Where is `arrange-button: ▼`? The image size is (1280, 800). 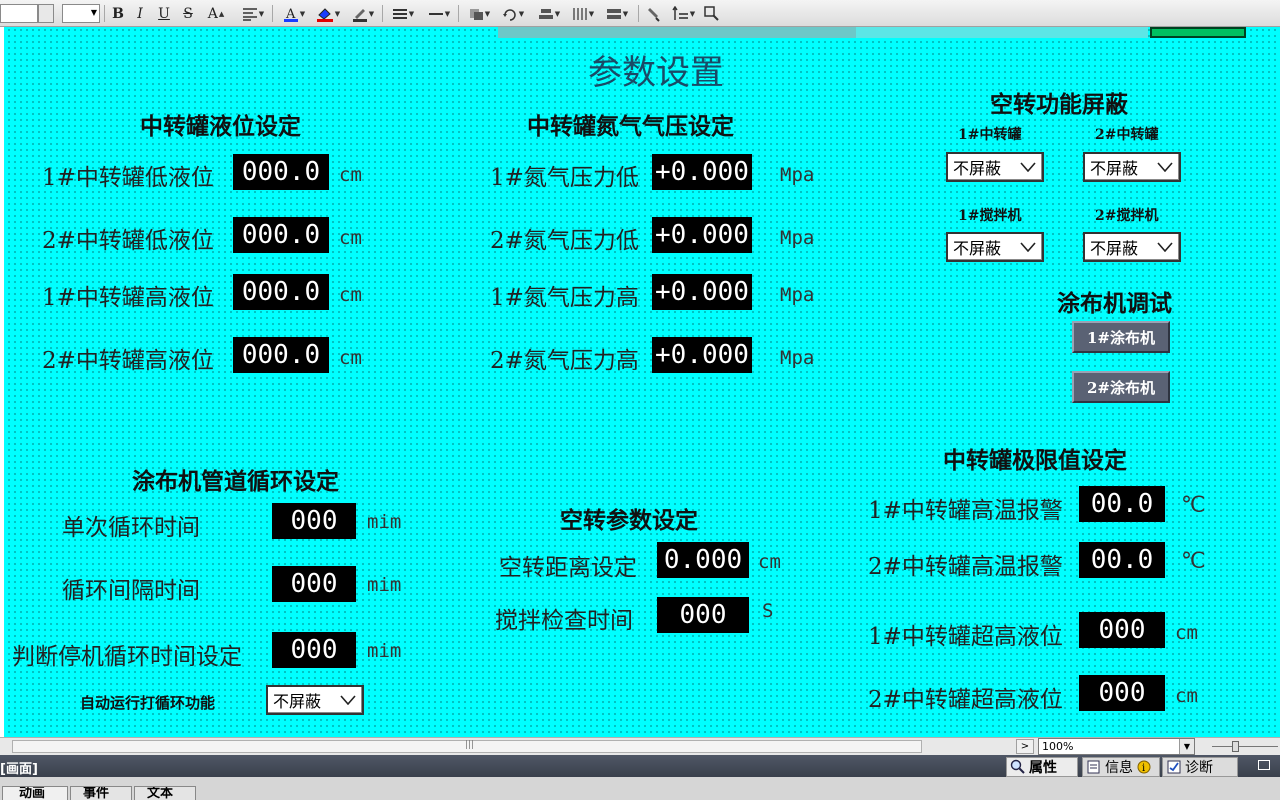
arrange-button: ▼ is located at coordinates (479, 13).